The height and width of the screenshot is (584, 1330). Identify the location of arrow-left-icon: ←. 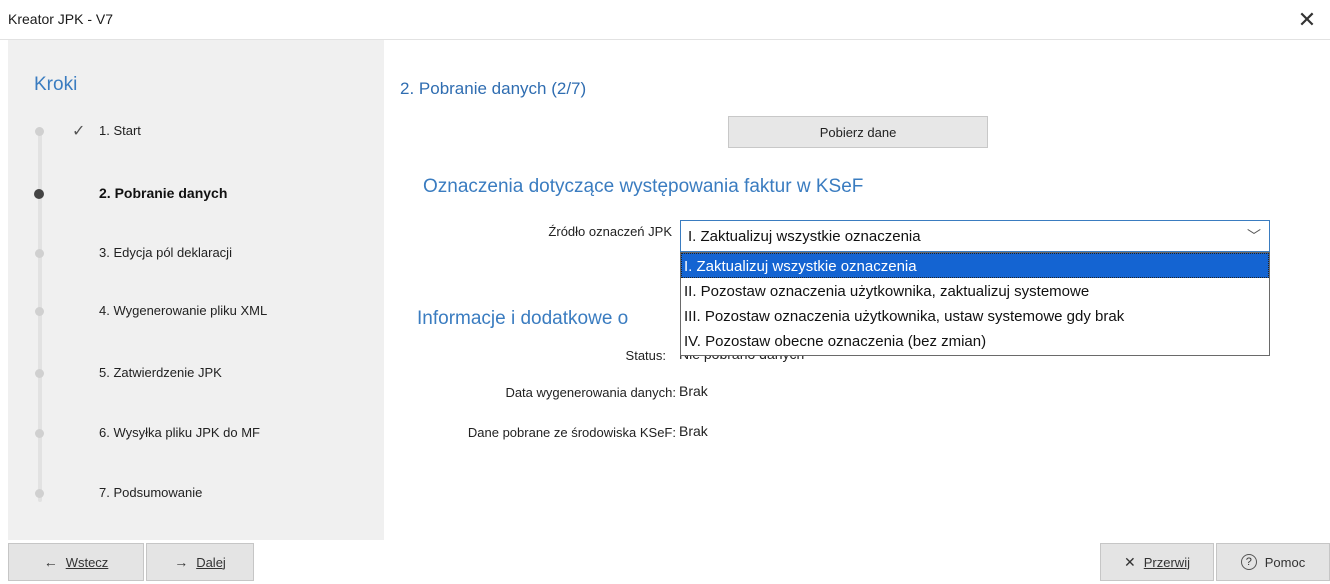
(50, 562).